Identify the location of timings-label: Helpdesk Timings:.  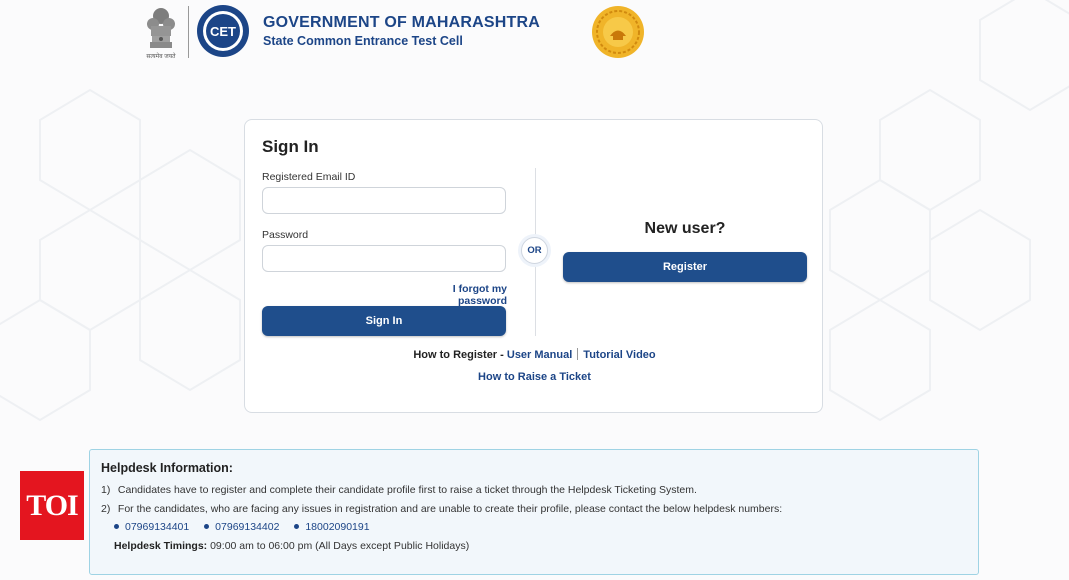
(161, 546).